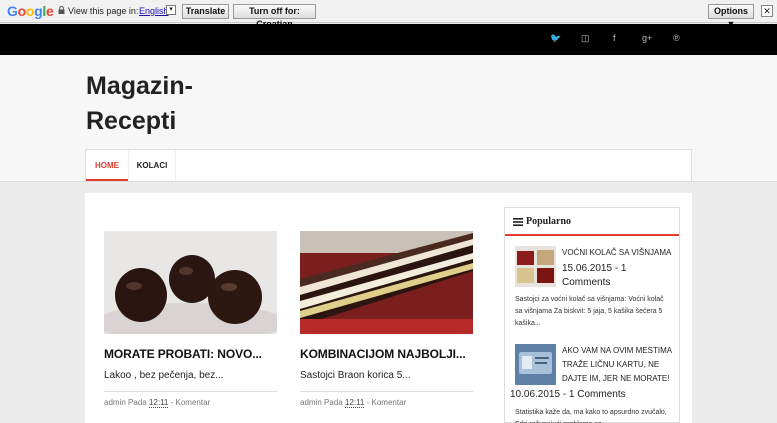 The height and width of the screenshot is (423, 777). Describe the element at coordinates (386, 282) in the screenshot. I see `post-image-cake` at that location.